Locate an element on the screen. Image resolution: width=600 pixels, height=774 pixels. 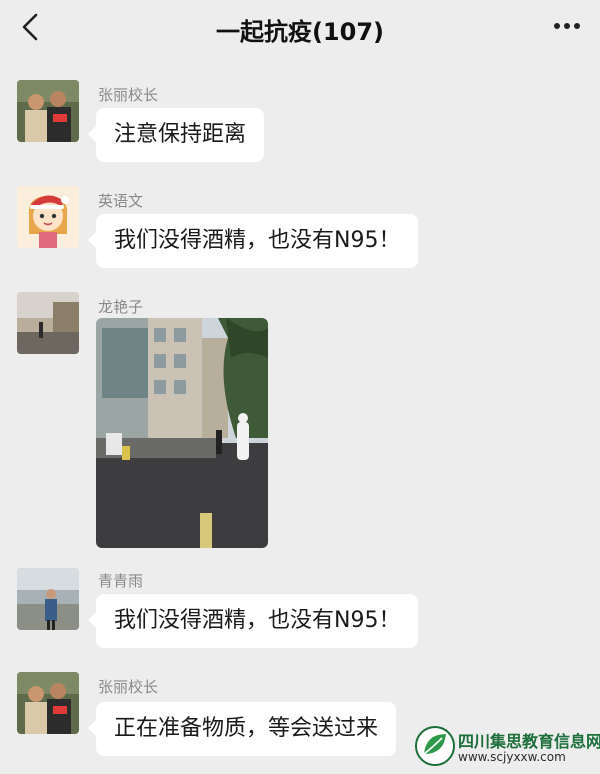
watermark-url: www.scjyxxw.com is located at coordinates (512, 757).